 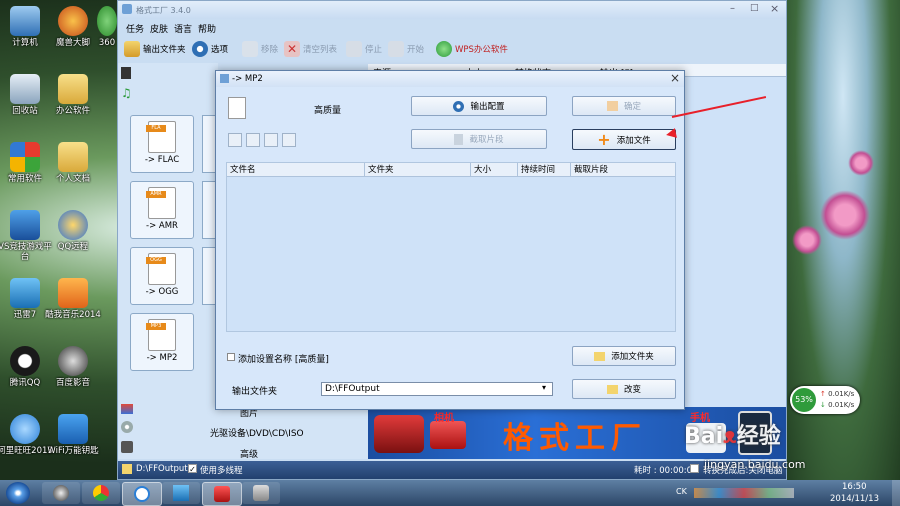 I want to click on desktop-icon-office: 办公软件, so click(x=73, y=95).